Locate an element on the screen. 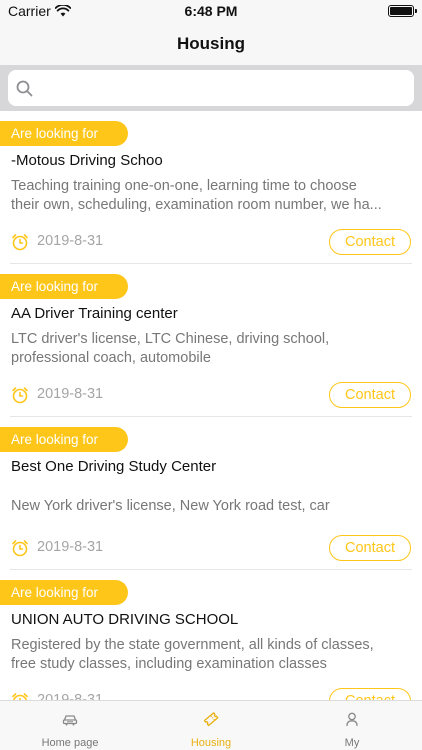 The height and width of the screenshot is (750, 422). tab-label: Home page is located at coordinates (70, 743).